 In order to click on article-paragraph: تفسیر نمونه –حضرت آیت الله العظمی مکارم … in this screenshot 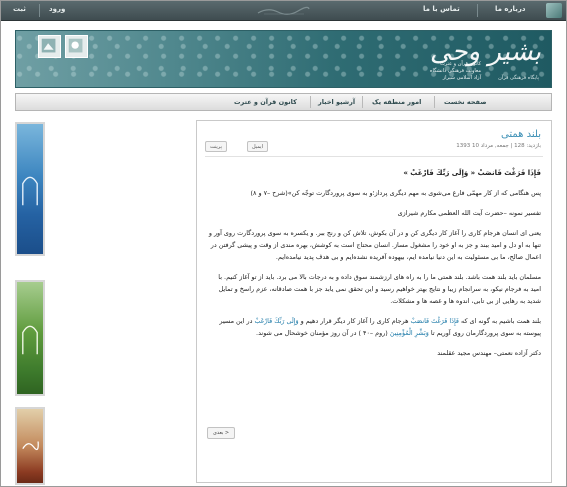, I will do `click(469, 213)`.